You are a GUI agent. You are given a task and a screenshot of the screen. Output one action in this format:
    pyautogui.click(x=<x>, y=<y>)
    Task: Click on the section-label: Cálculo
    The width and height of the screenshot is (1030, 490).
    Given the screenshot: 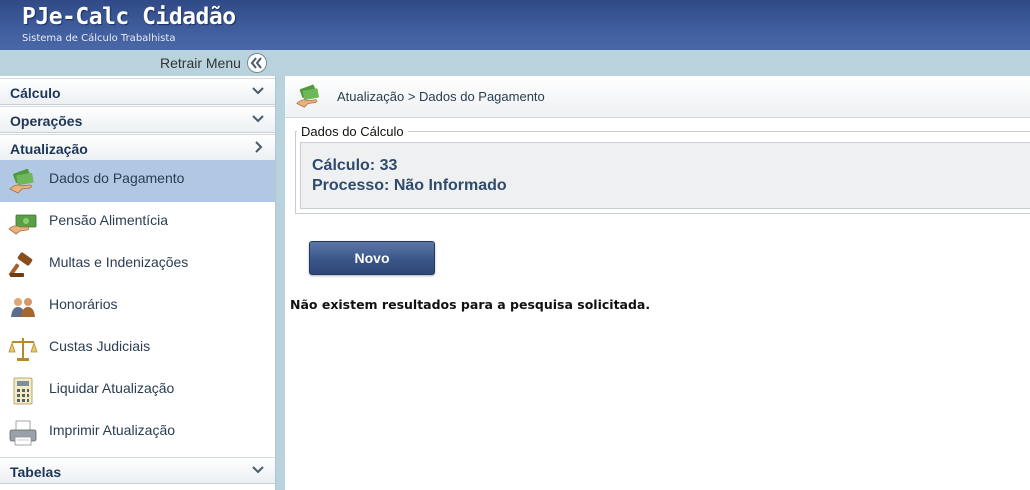 What is the action you would take?
    pyautogui.click(x=35, y=93)
    